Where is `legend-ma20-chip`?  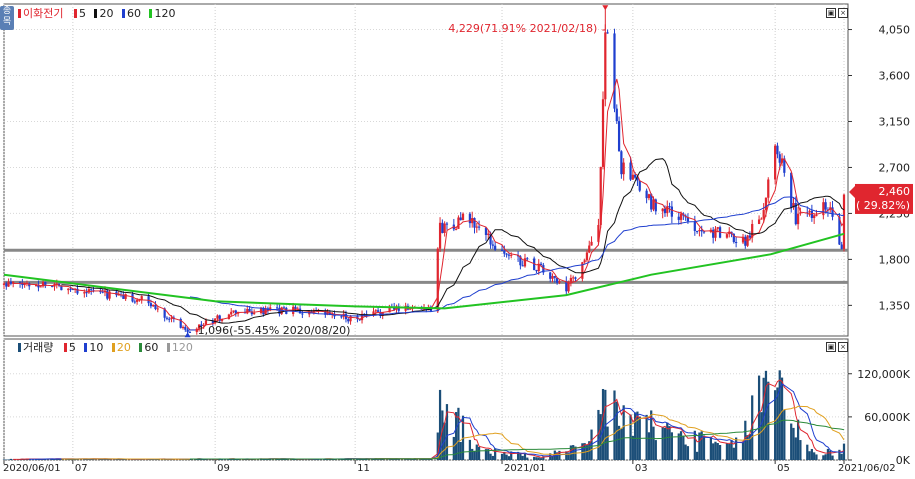 legend-ma20-chip is located at coordinates (96, 13).